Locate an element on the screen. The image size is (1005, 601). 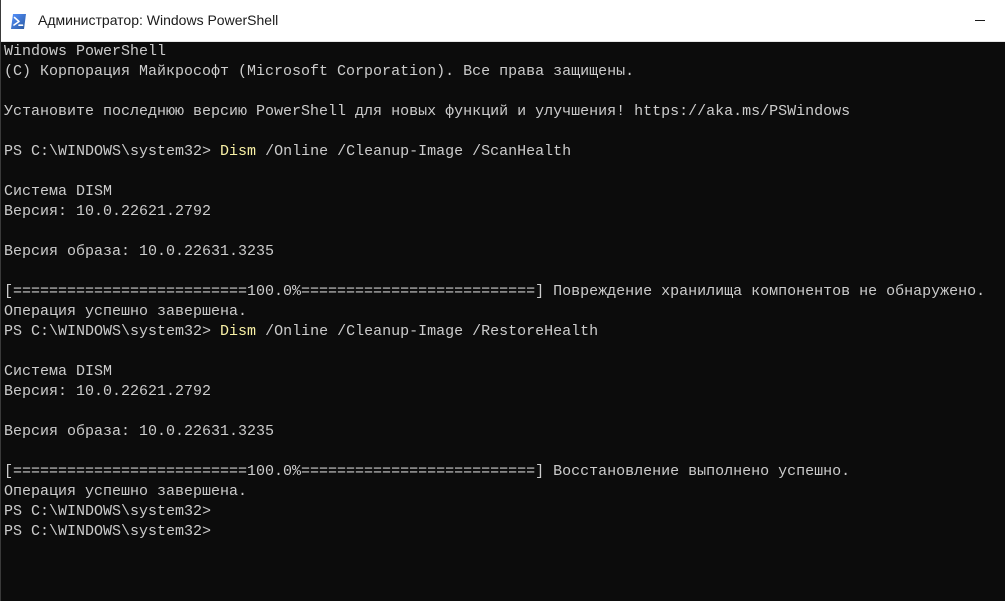
powershell-icon is located at coordinates (18, 21).